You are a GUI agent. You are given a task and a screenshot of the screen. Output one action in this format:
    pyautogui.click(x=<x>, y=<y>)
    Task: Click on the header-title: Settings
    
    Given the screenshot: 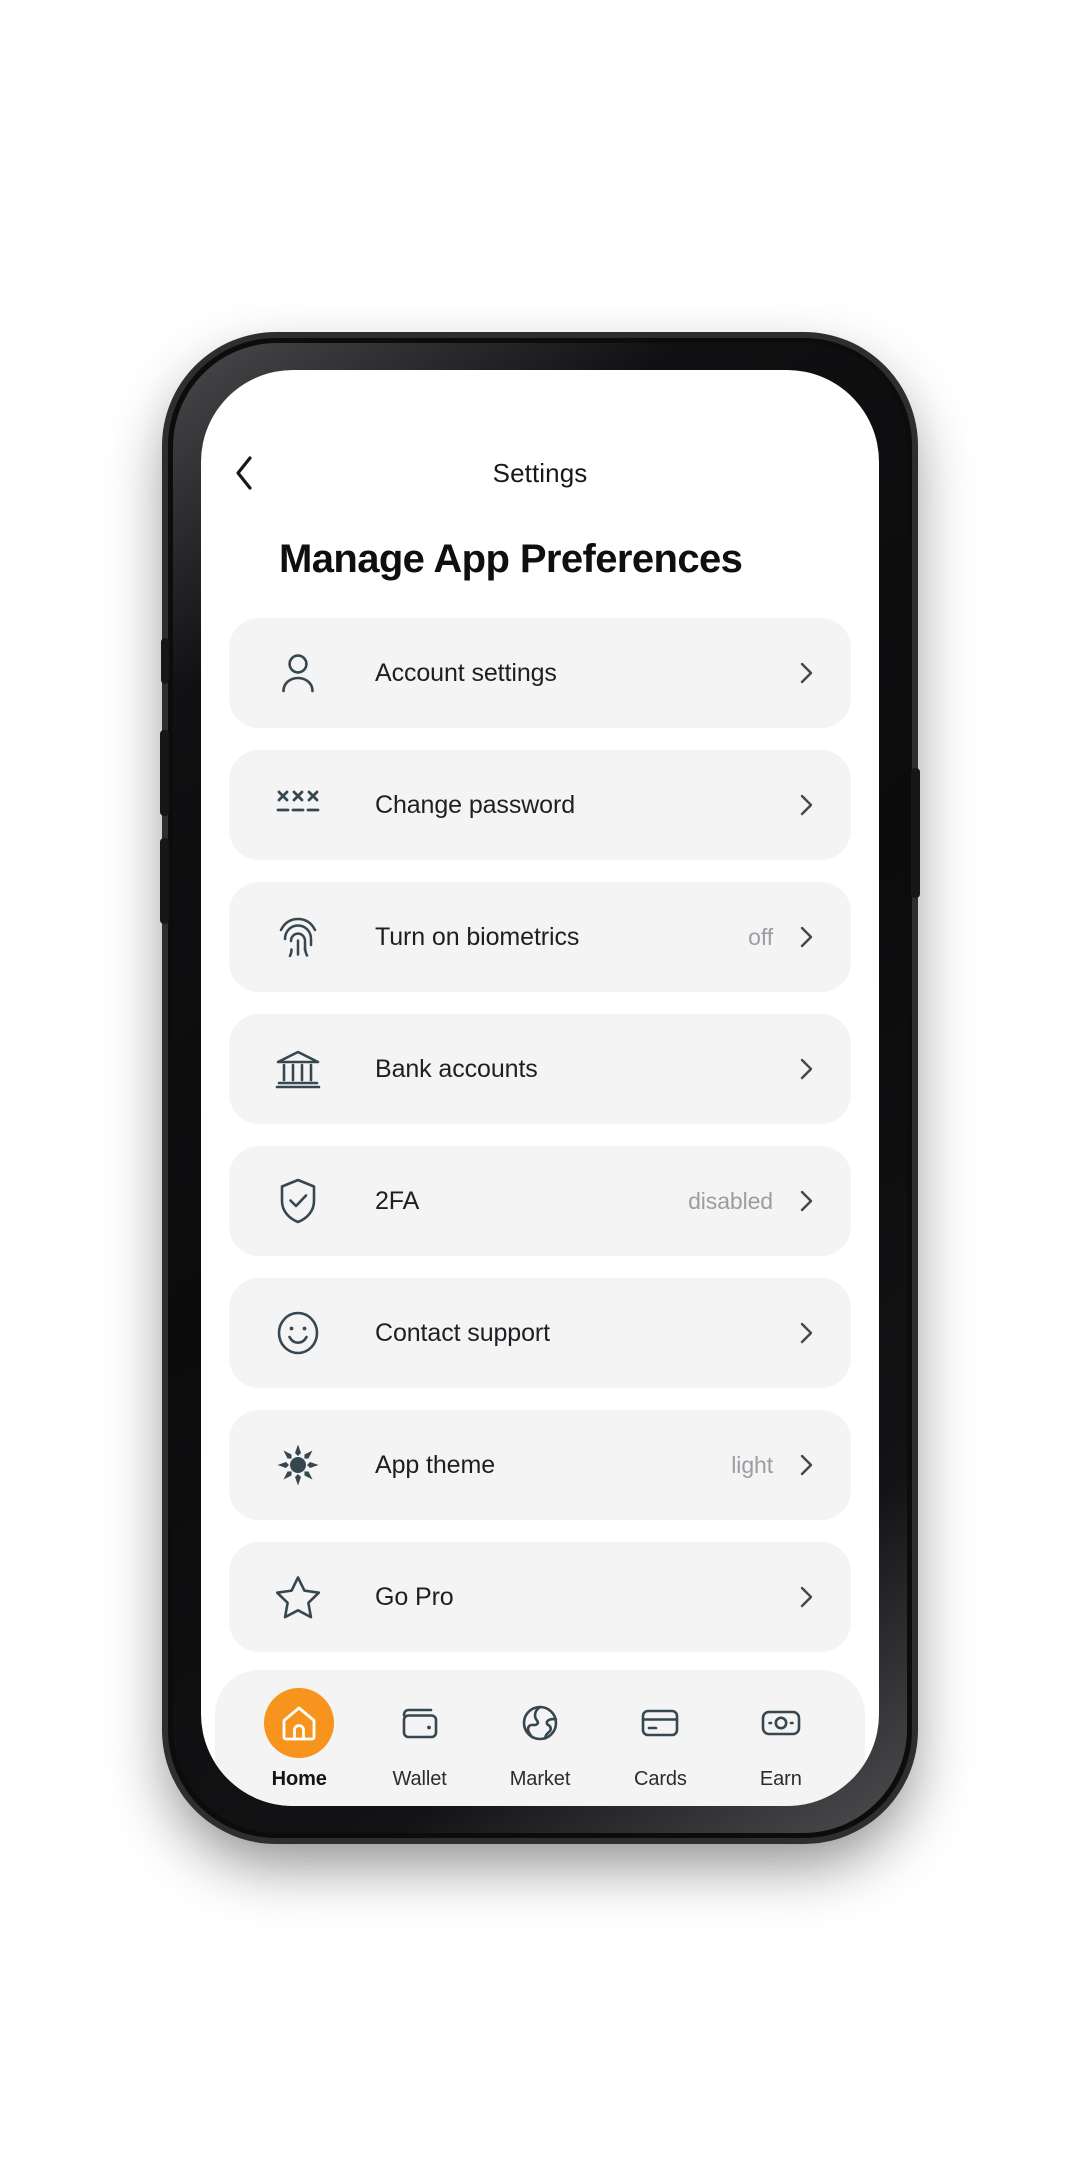 What is the action you would take?
    pyautogui.click(x=540, y=472)
    